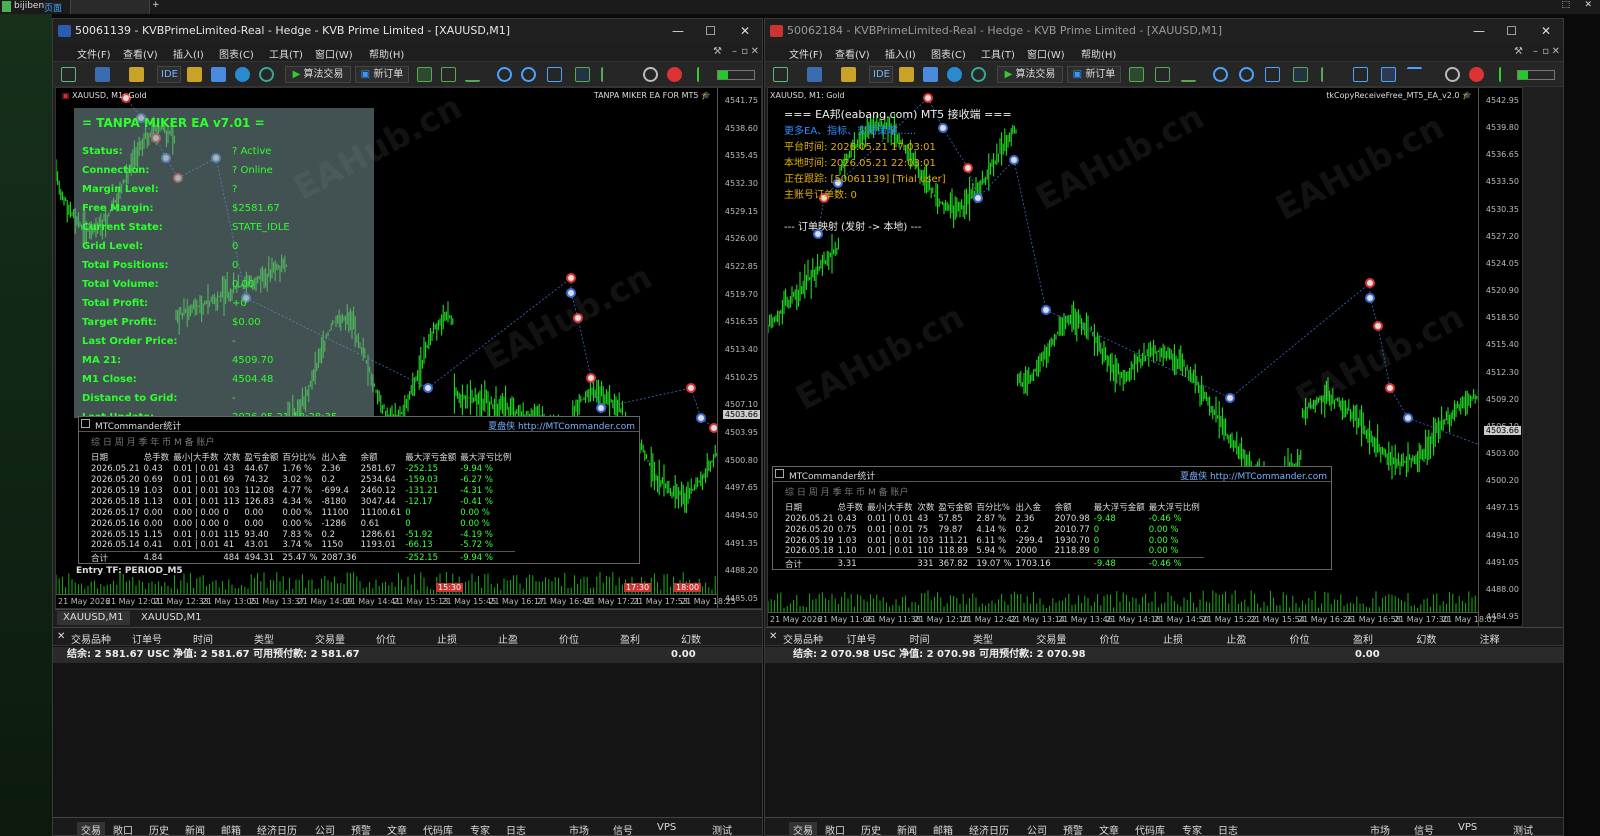 Image resolution: width=1600 pixels, height=836 pixels. I want to click on ide-button: IDE, so click(169, 74).